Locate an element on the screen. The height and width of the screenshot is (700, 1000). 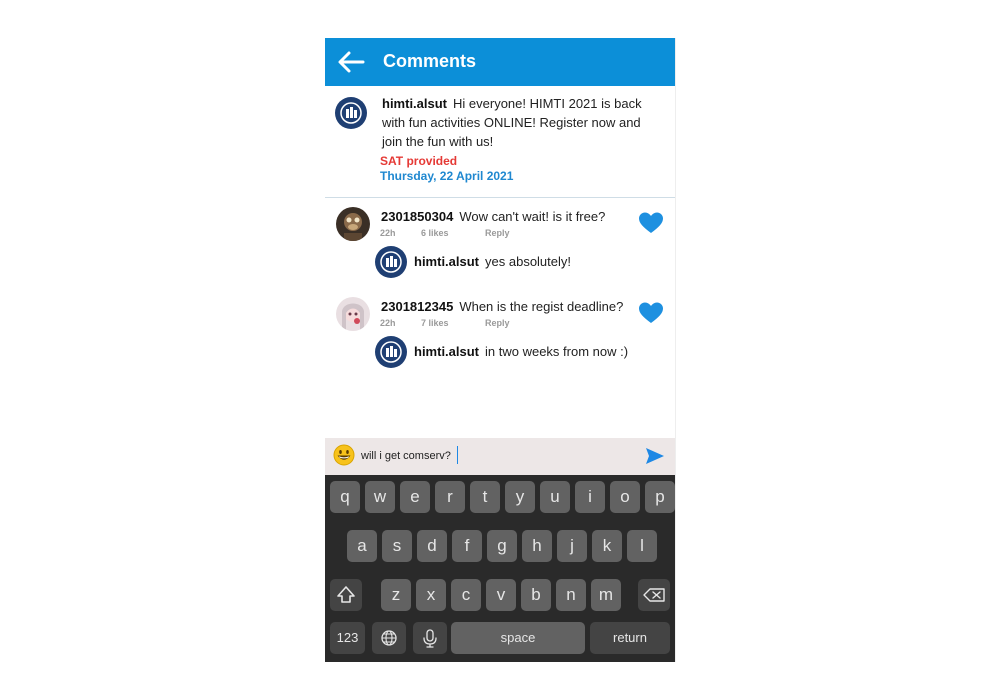
key-m: m is located at coordinates (606, 595).